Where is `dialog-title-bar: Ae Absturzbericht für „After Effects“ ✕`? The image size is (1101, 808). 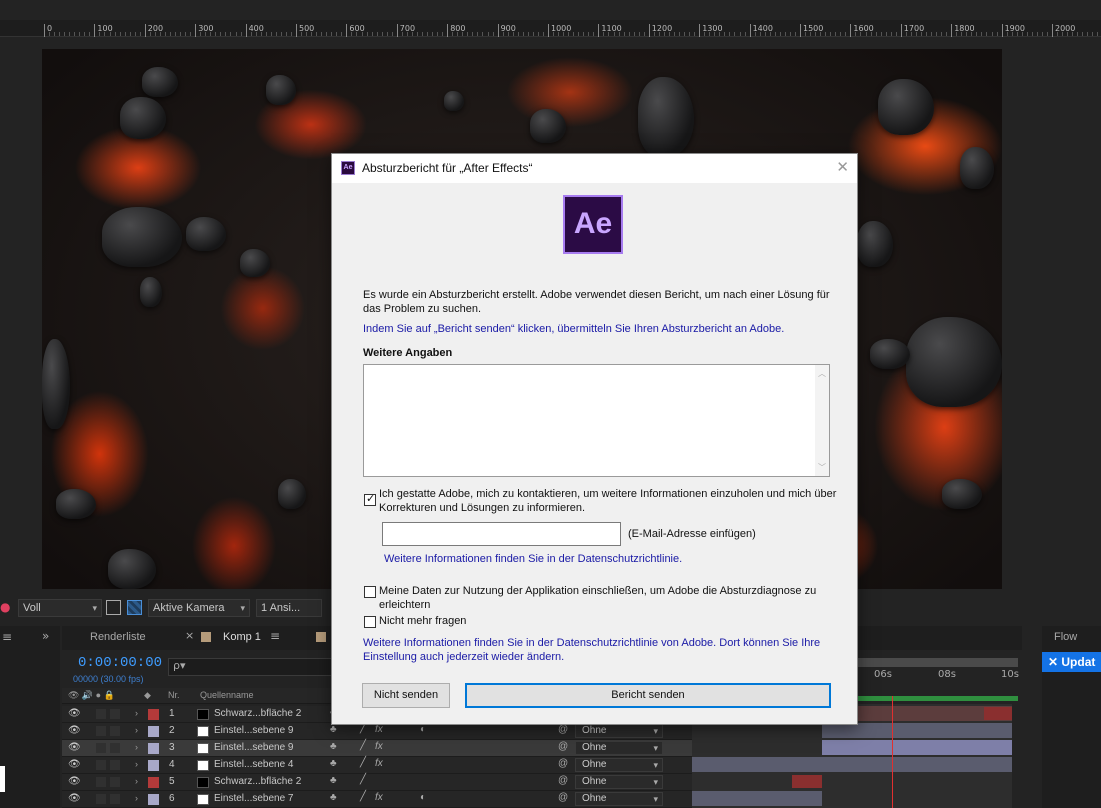 dialog-title-bar: Ae Absturzbericht für „After Effects“ ✕ is located at coordinates (594, 168).